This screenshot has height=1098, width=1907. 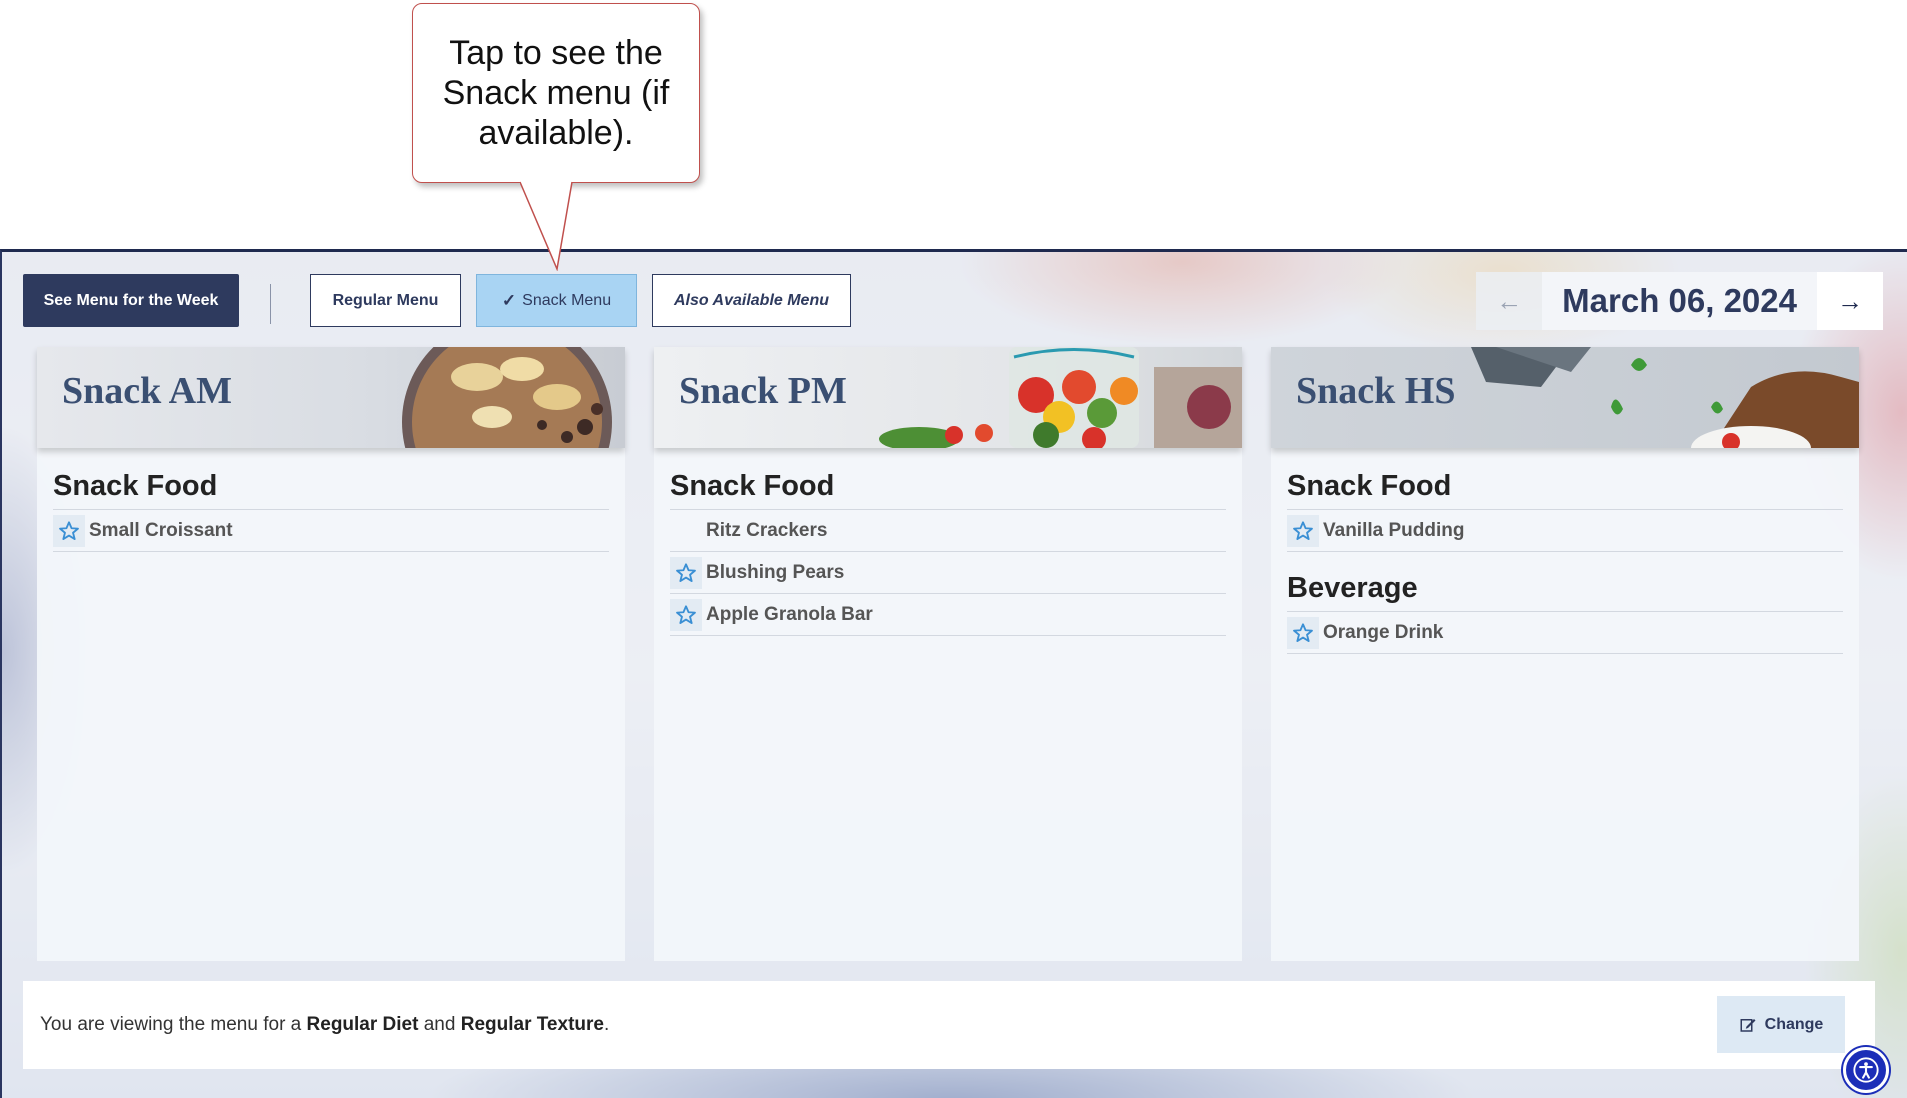 I want to click on accessibility-icon, so click(x=1866, y=1070).